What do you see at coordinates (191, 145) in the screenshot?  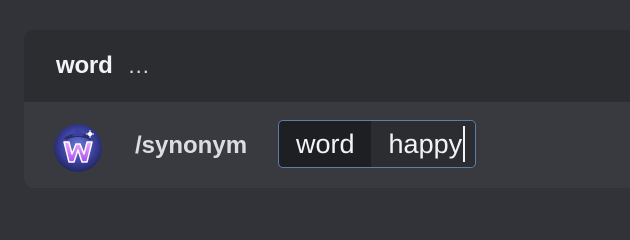 I see `slash-command-label: /synonym` at bounding box center [191, 145].